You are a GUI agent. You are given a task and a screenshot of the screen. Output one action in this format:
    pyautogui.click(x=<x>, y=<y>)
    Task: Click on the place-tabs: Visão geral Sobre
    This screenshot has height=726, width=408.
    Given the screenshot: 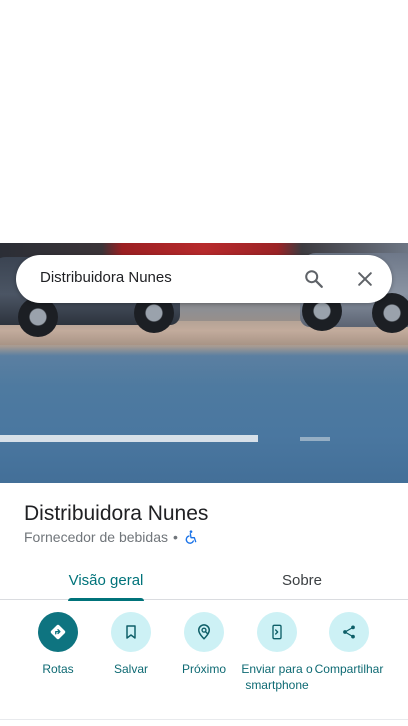 What is the action you would take?
    pyautogui.click(x=204, y=580)
    